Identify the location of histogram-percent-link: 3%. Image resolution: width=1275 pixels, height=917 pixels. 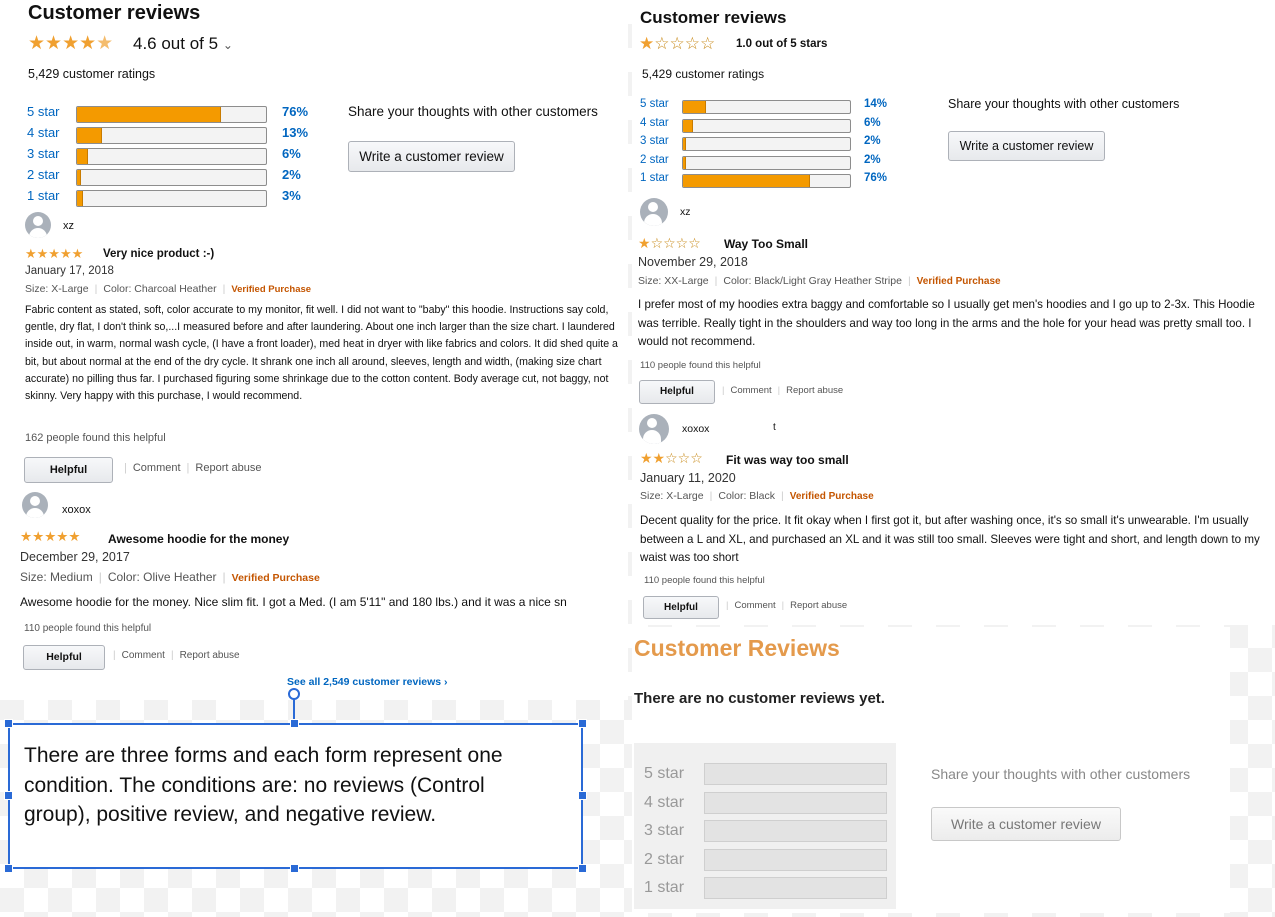
(291, 195).